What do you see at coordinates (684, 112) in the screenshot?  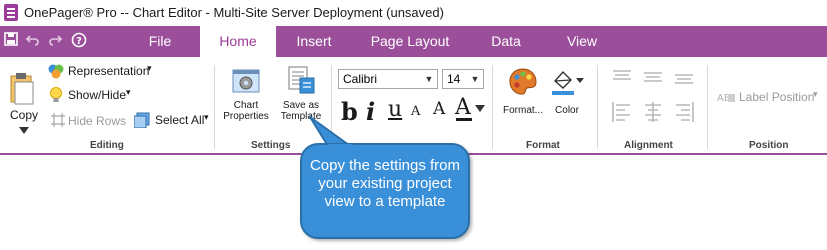 I see `align-right-icon` at bounding box center [684, 112].